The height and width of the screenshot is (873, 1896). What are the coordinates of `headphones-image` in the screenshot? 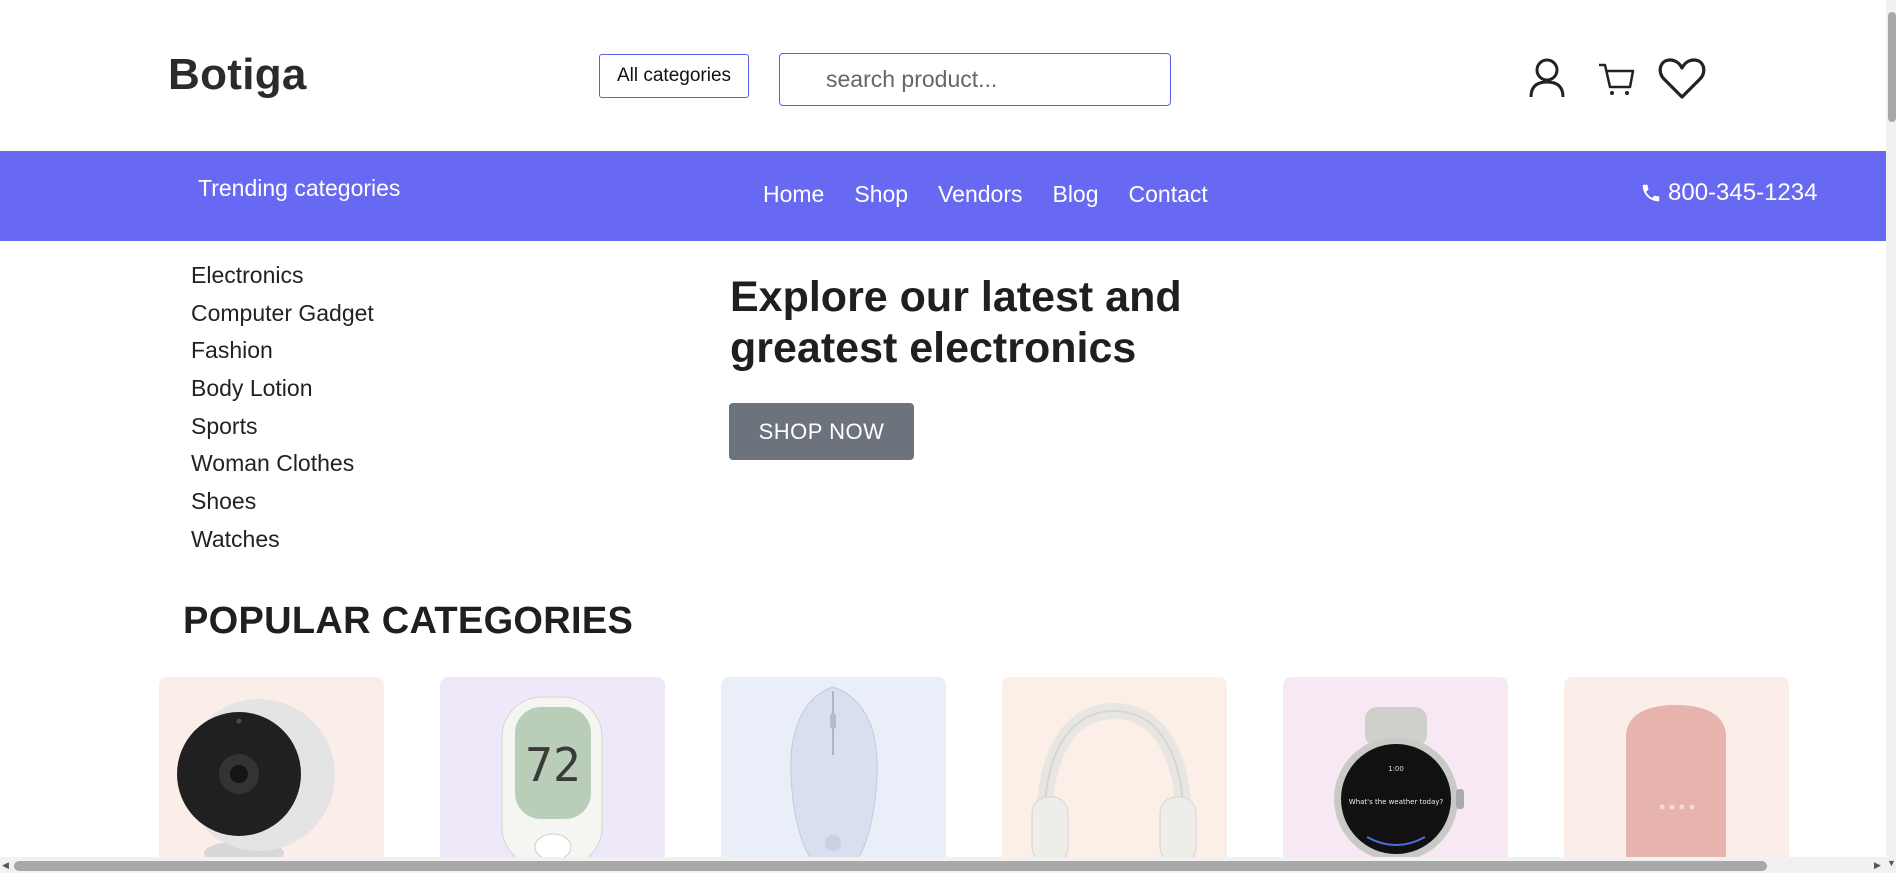 It's located at (1114, 779).